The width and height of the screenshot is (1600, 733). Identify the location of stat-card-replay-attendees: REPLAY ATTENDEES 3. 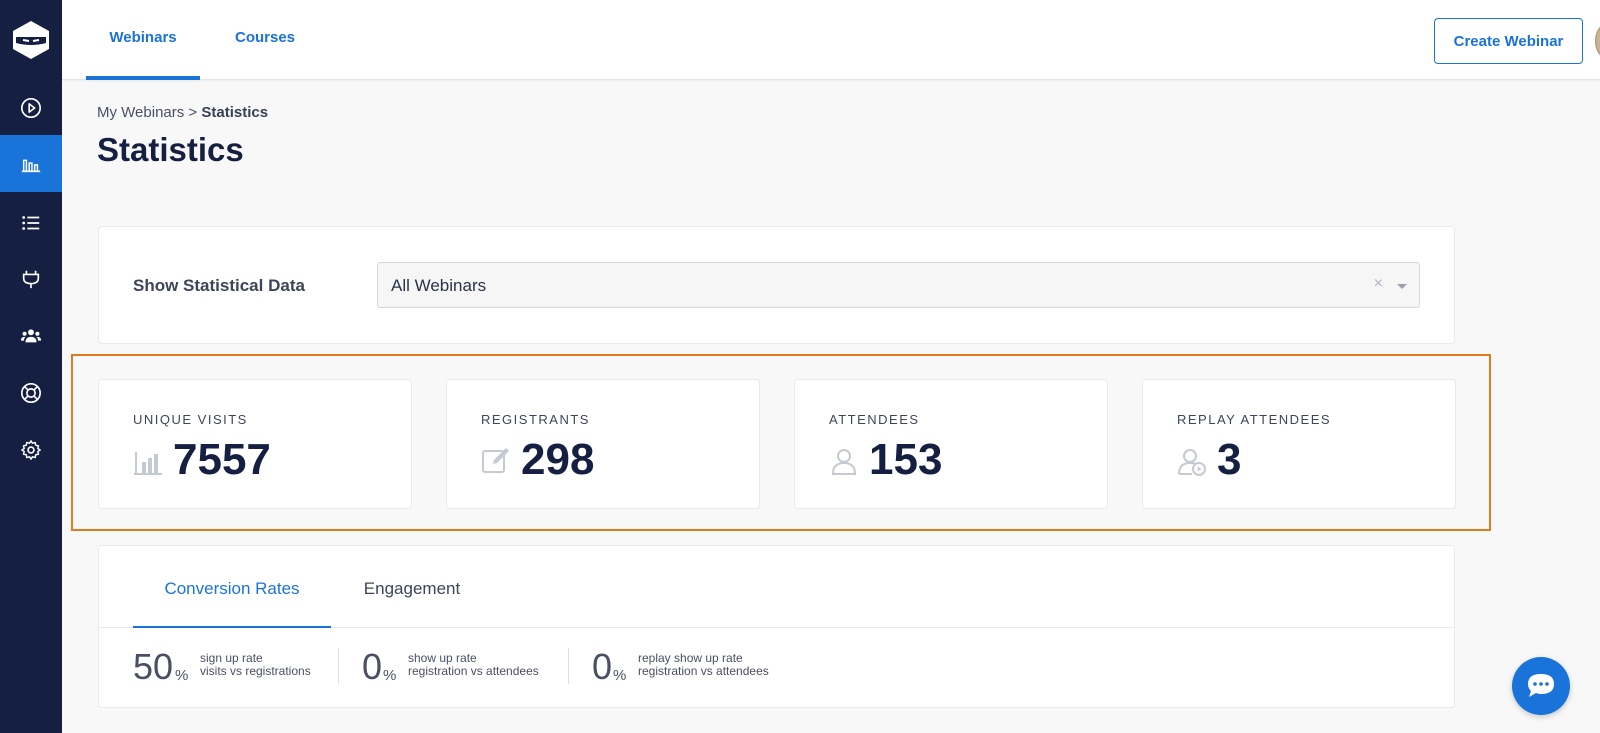
(1299, 444).